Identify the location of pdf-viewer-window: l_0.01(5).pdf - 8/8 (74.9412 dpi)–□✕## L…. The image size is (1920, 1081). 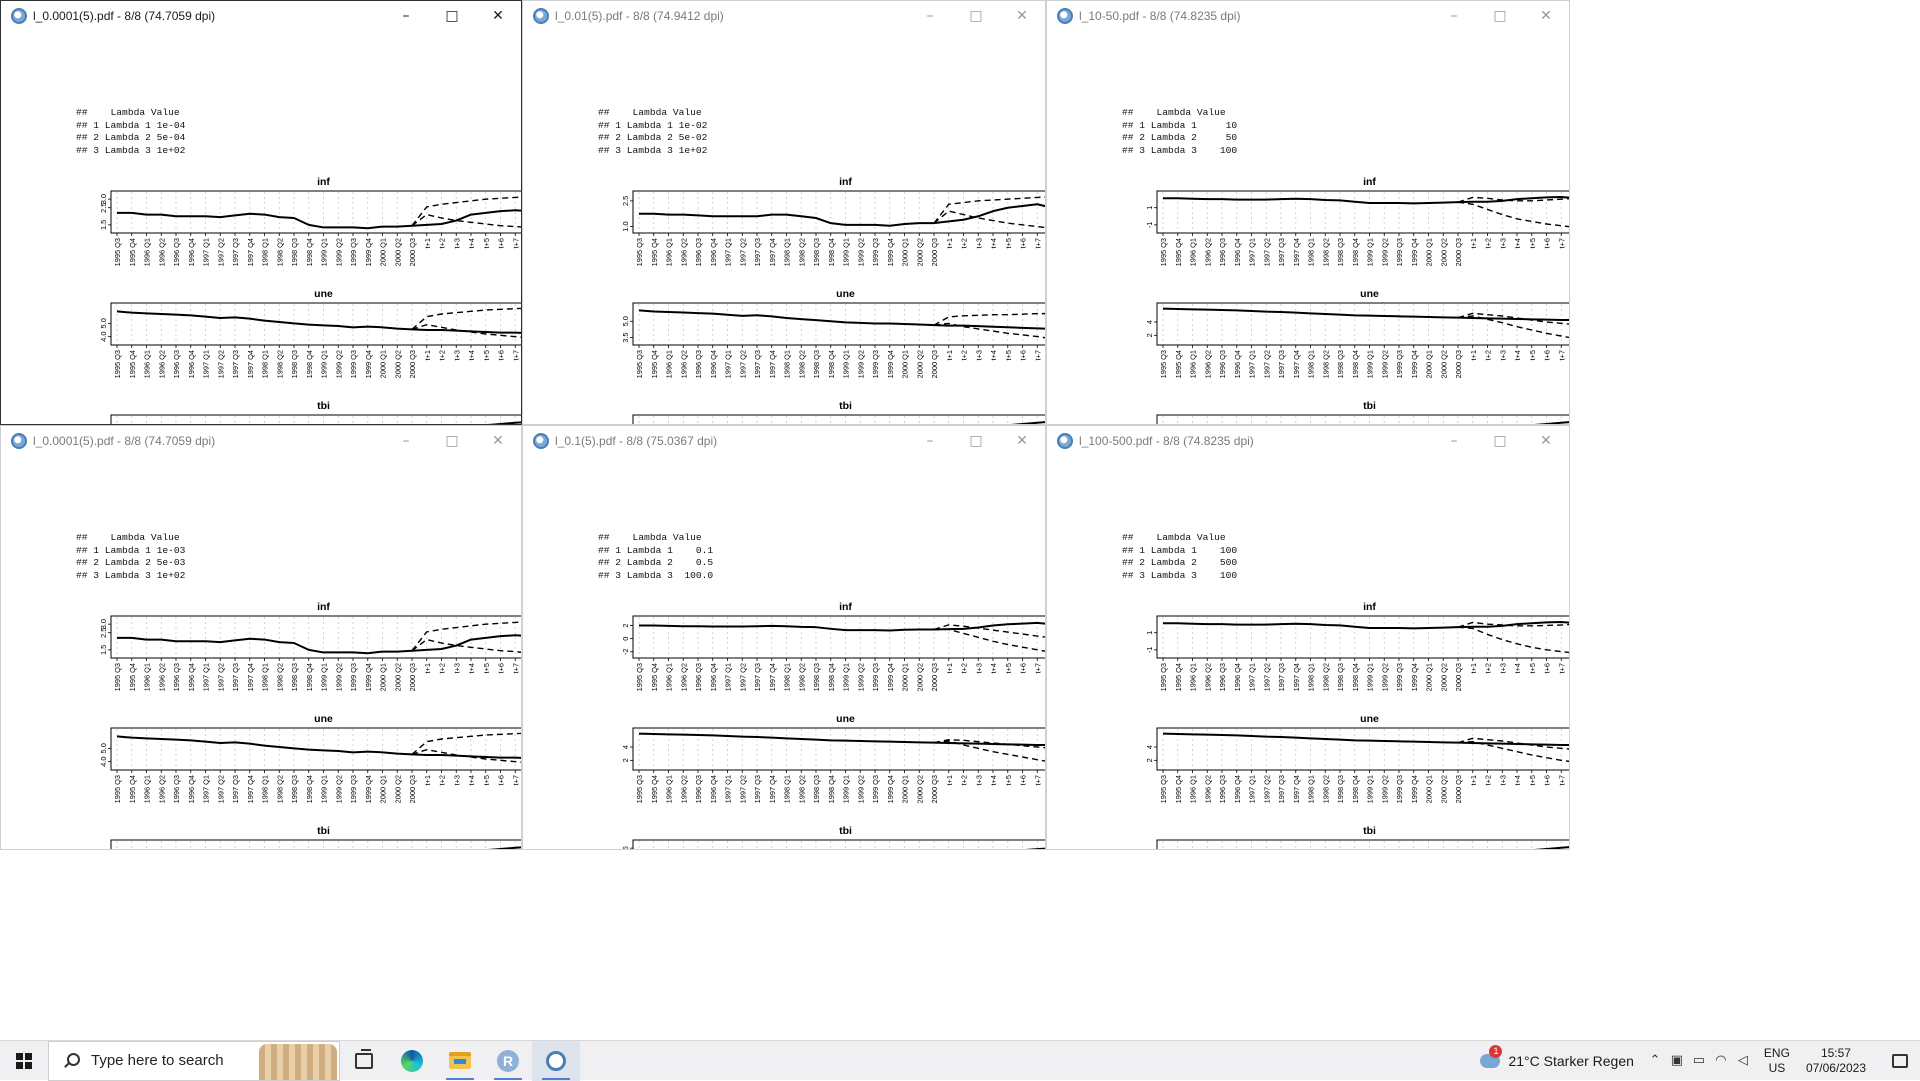
(784, 212).